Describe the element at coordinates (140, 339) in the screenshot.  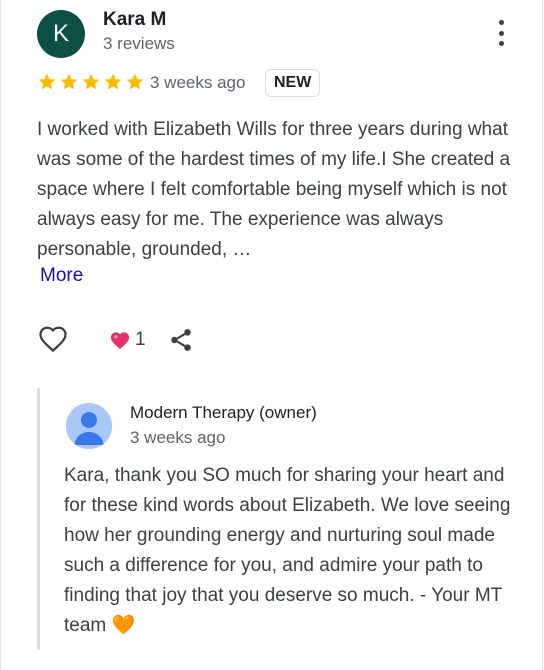
I see `reaction-count: 1` at that location.